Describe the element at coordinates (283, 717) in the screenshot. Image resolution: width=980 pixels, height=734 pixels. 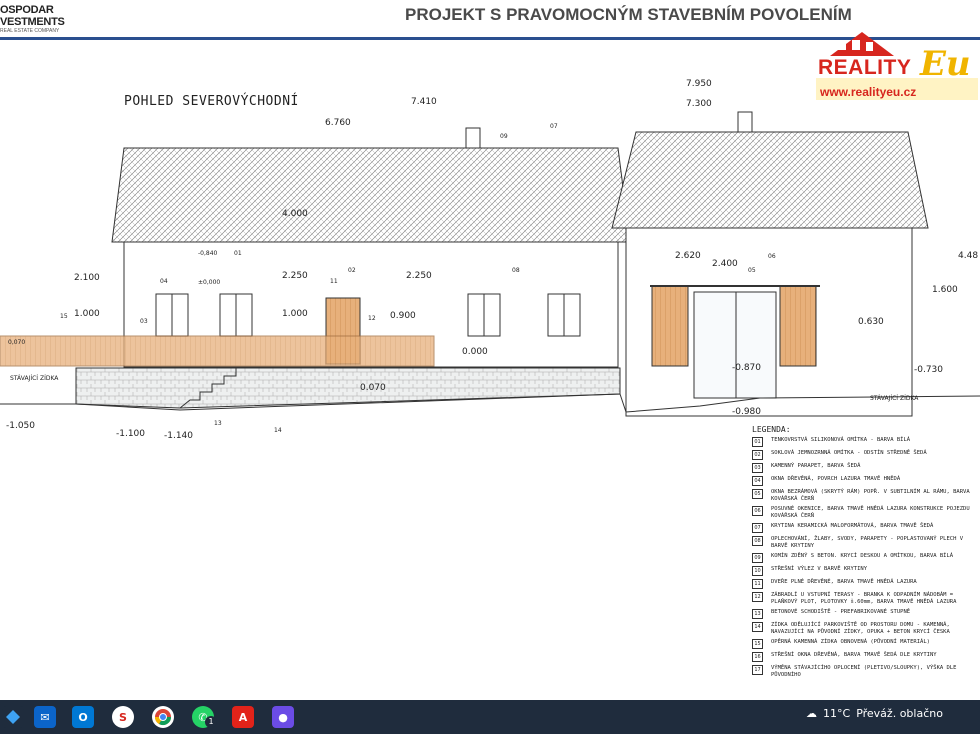
I see `paint-icon: ●` at that location.